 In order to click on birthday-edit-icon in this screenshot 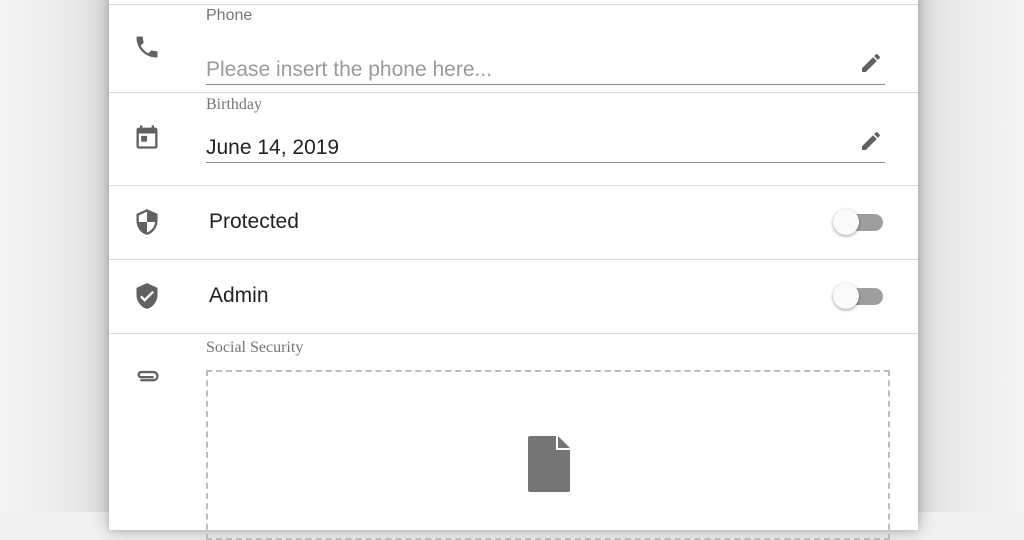, I will do `click(871, 141)`.